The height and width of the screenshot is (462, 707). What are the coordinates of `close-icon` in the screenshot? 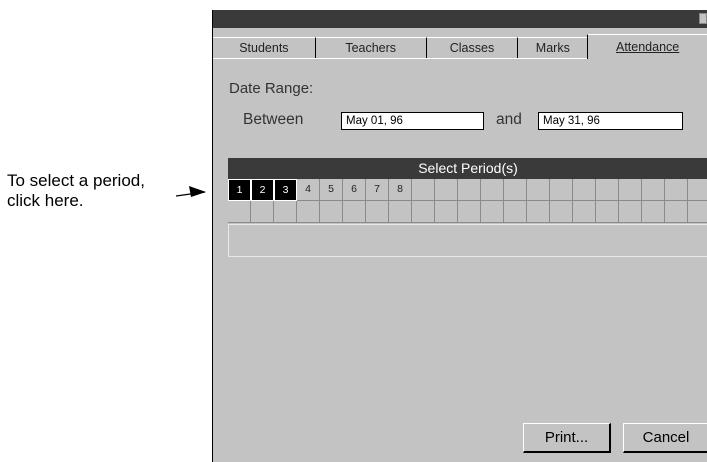 It's located at (703, 18).